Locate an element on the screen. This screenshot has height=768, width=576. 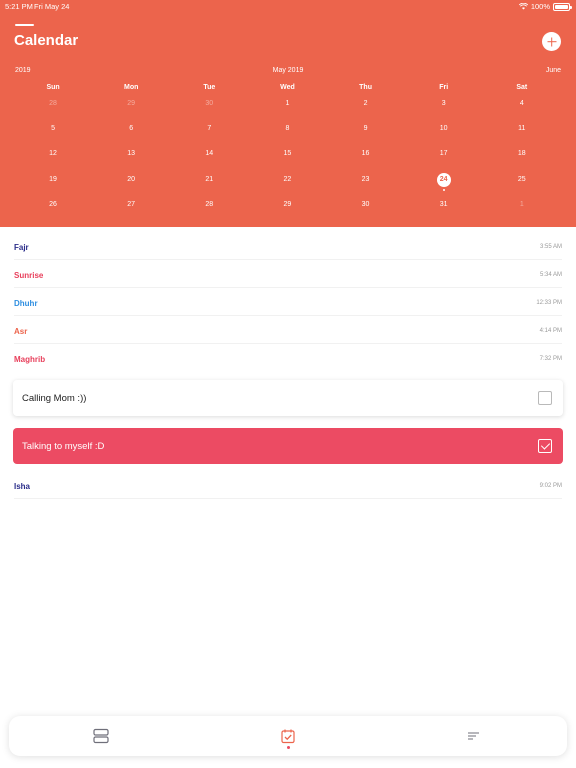
prayer-row-asr: Asr 4:14 PM is located at coordinates (288, 330).